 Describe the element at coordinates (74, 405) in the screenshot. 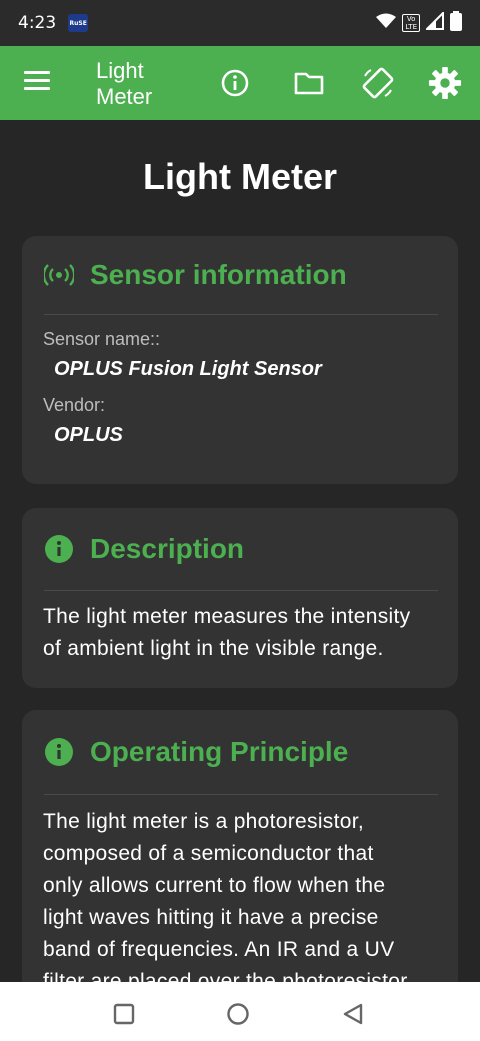

I see `vendor-label: Vendor:` at that location.